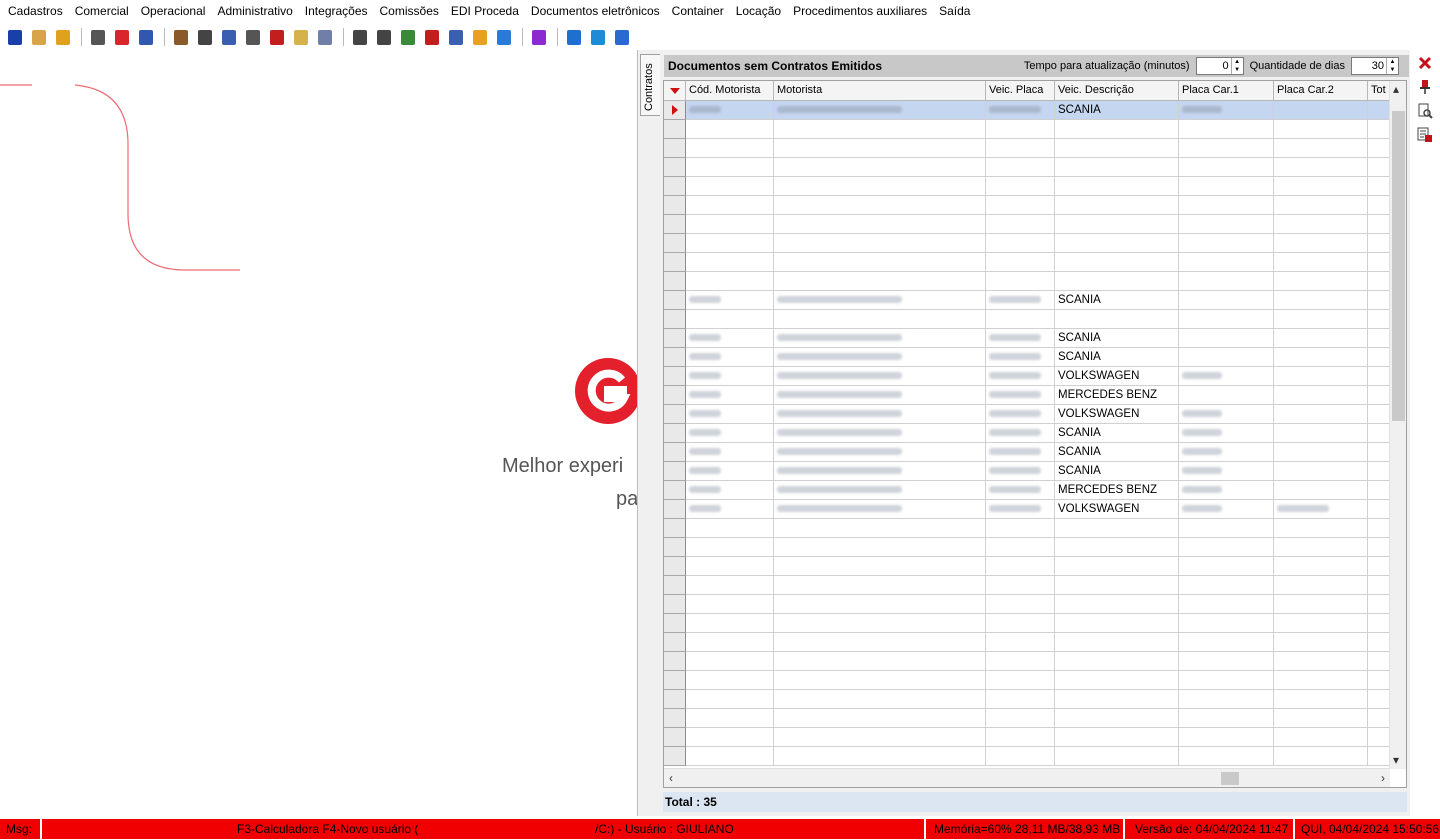  Describe the element at coordinates (146, 37) in the screenshot. I see `book-button` at that location.